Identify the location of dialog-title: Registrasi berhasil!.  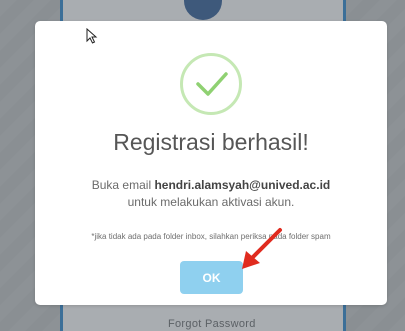
(211, 142).